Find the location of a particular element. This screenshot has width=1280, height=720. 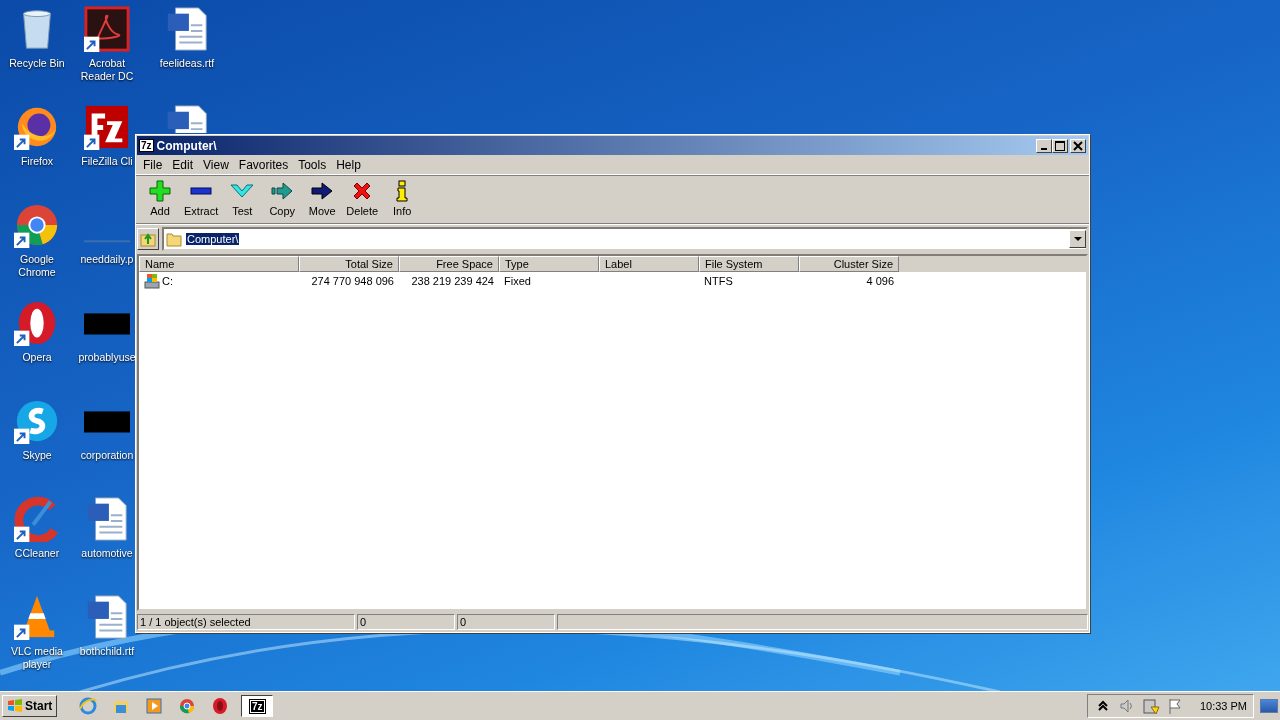

column-header: Type is located at coordinates (549, 264).